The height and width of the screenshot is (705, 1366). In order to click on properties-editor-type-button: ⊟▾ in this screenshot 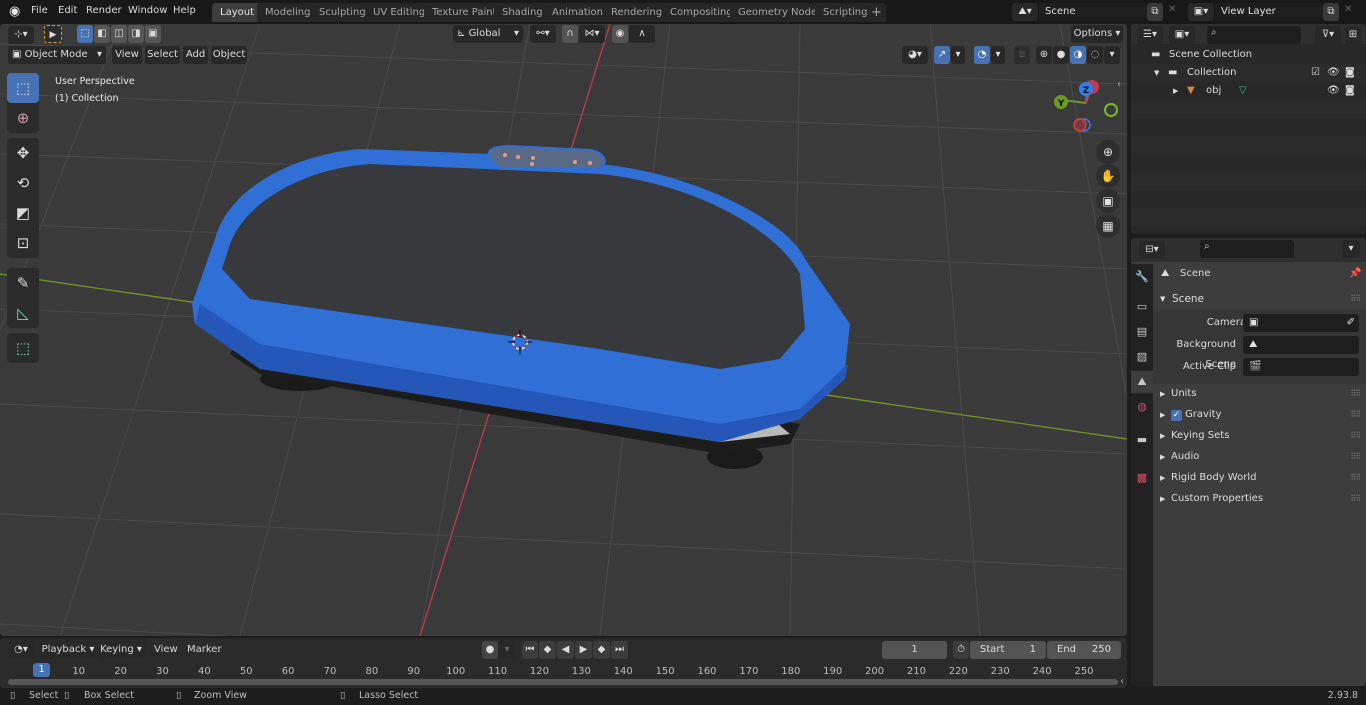, I will do `click(1152, 250)`.